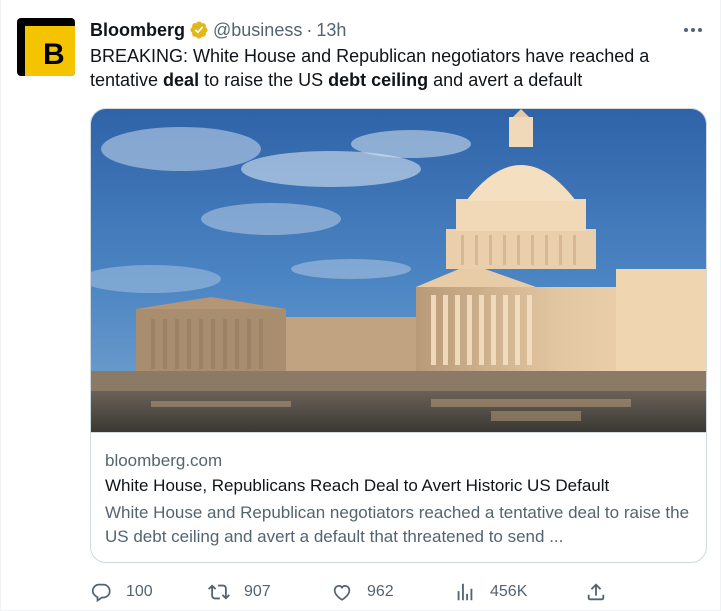  What do you see at coordinates (264, 80) in the screenshot?
I see `tweet-text-part: to raise the US` at bounding box center [264, 80].